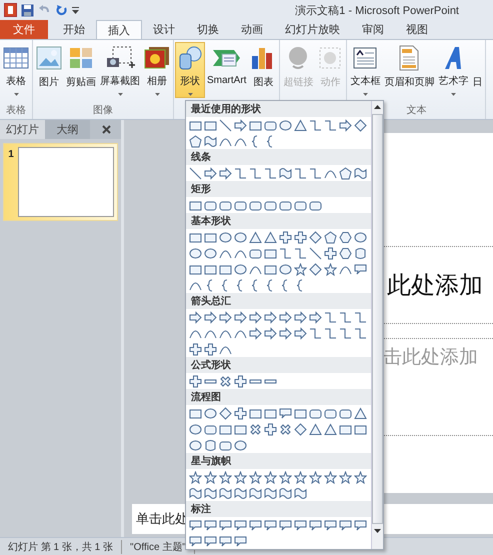 Image resolution: width=493 pixels, height=555 pixels. I want to click on ribbon-button: 日, so click(477, 70).